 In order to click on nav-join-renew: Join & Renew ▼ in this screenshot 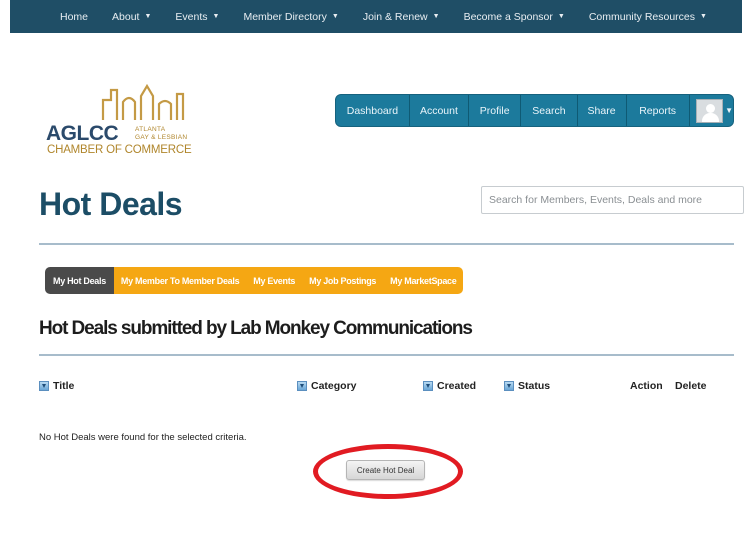, I will do `click(401, 17)`.